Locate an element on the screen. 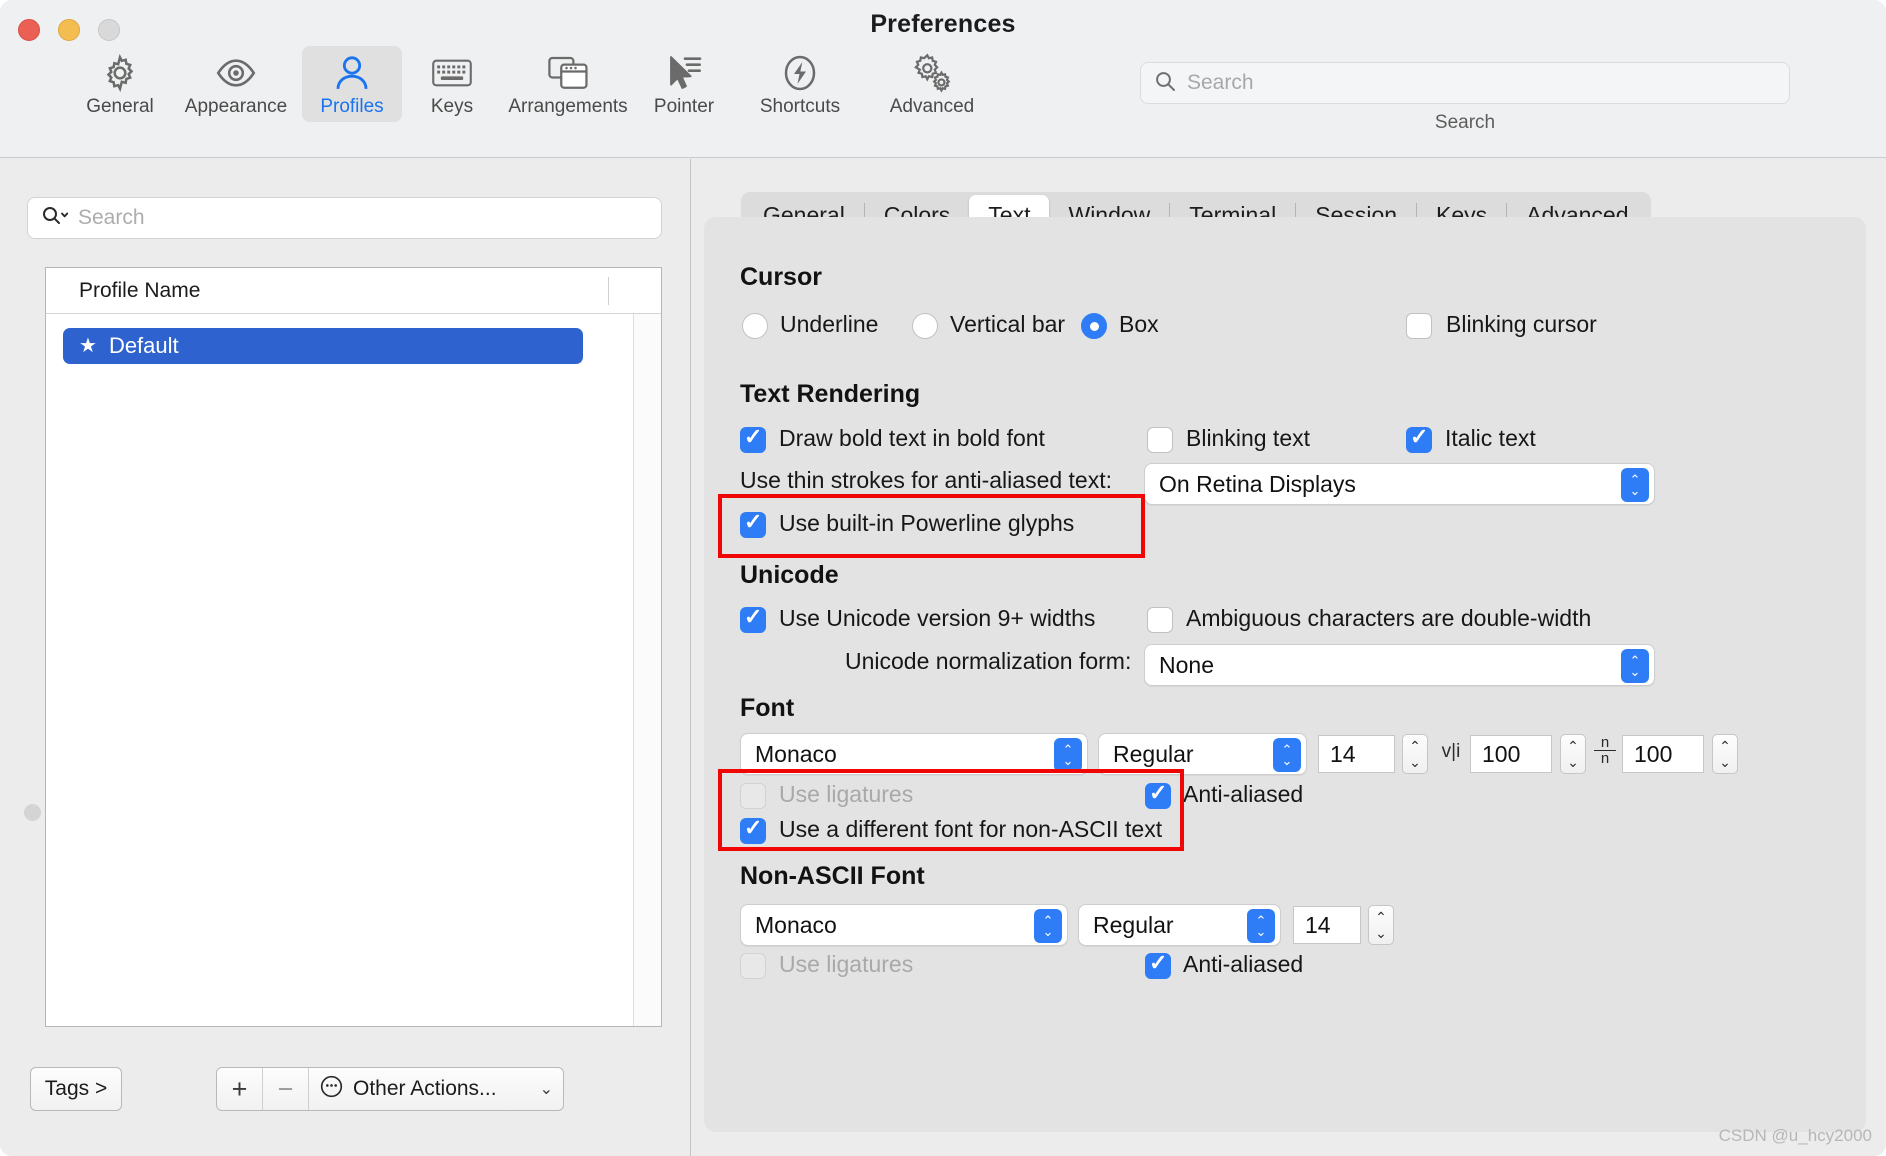 The height and width of the screenshot is (1156, 1886). checkbox-italic-text-label: Italic text is located at coordinates (1490, 438).